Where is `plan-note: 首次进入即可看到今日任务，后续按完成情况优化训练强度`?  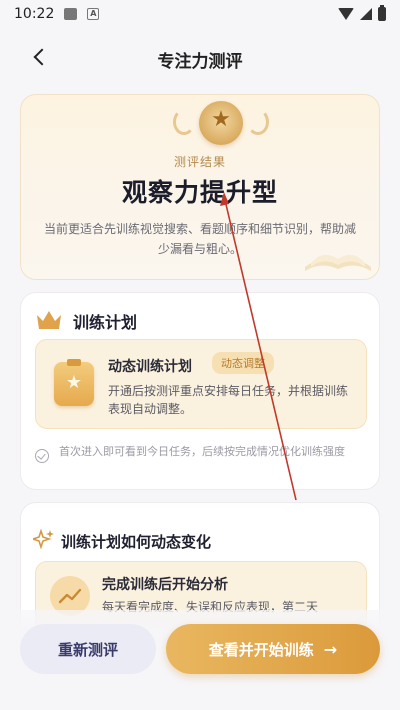
plan-note: 首次进入即可看到今日任务，后续按完成情况优化训练强度 is located at coordinates (202, 451).